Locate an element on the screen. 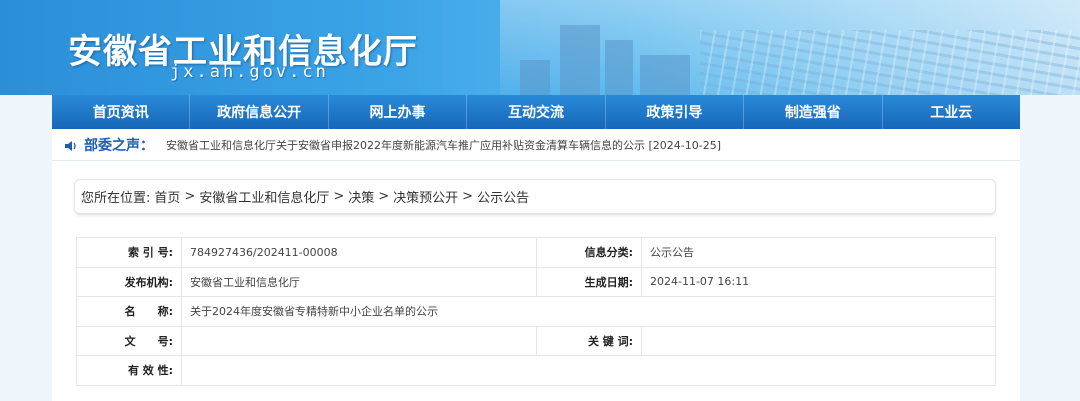  publisher-label: 发布机构: is located at coordinates (129, 281).